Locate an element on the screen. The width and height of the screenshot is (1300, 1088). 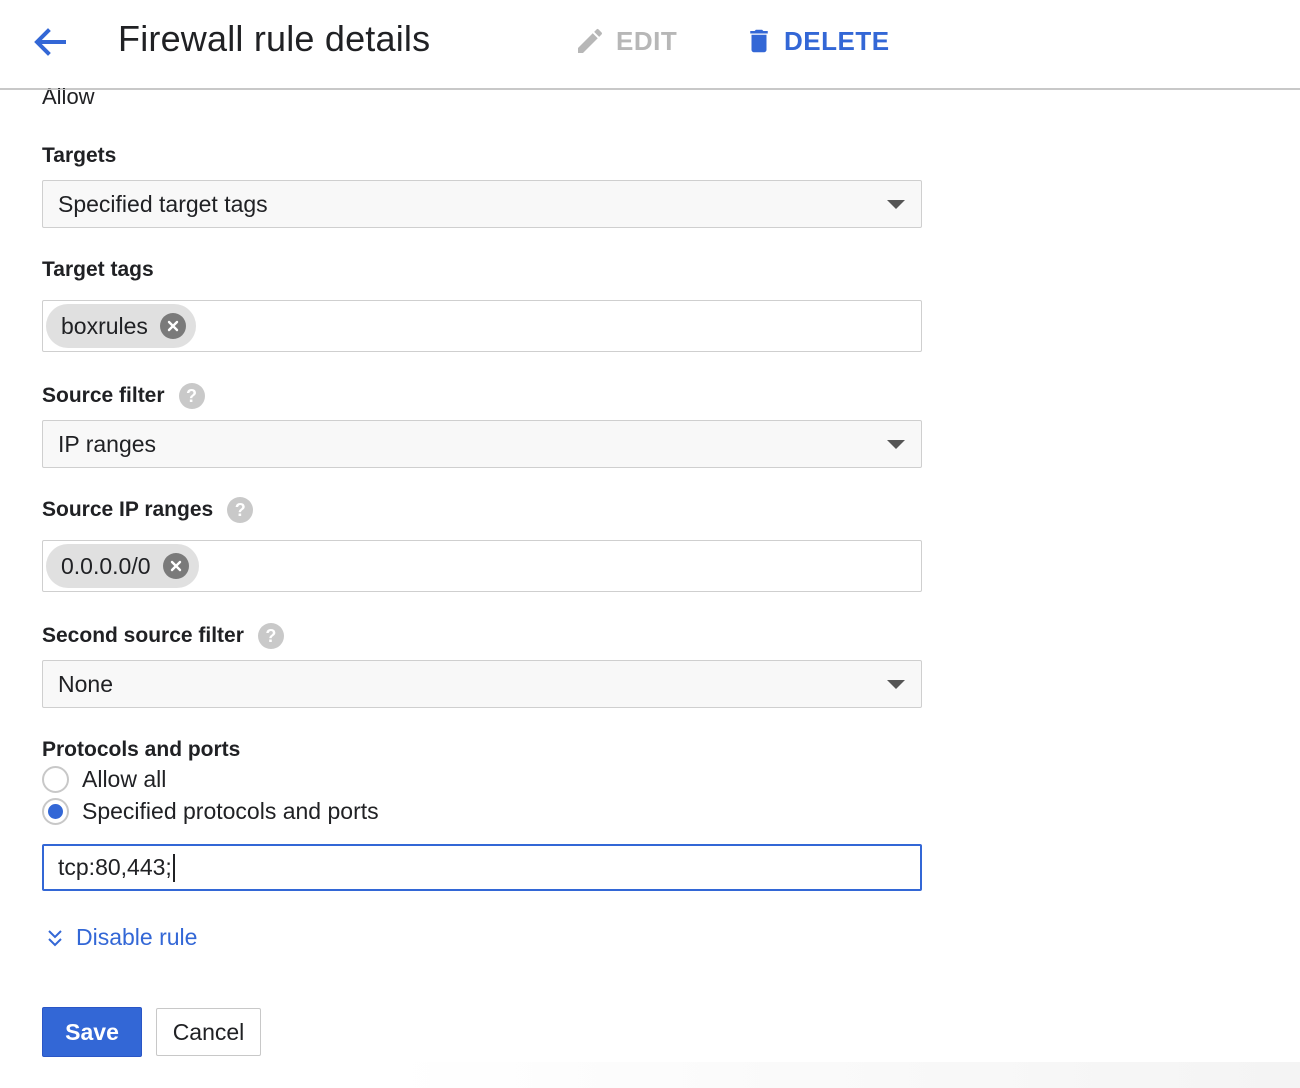
save-button: Save is located at coordinates (92, 1032).